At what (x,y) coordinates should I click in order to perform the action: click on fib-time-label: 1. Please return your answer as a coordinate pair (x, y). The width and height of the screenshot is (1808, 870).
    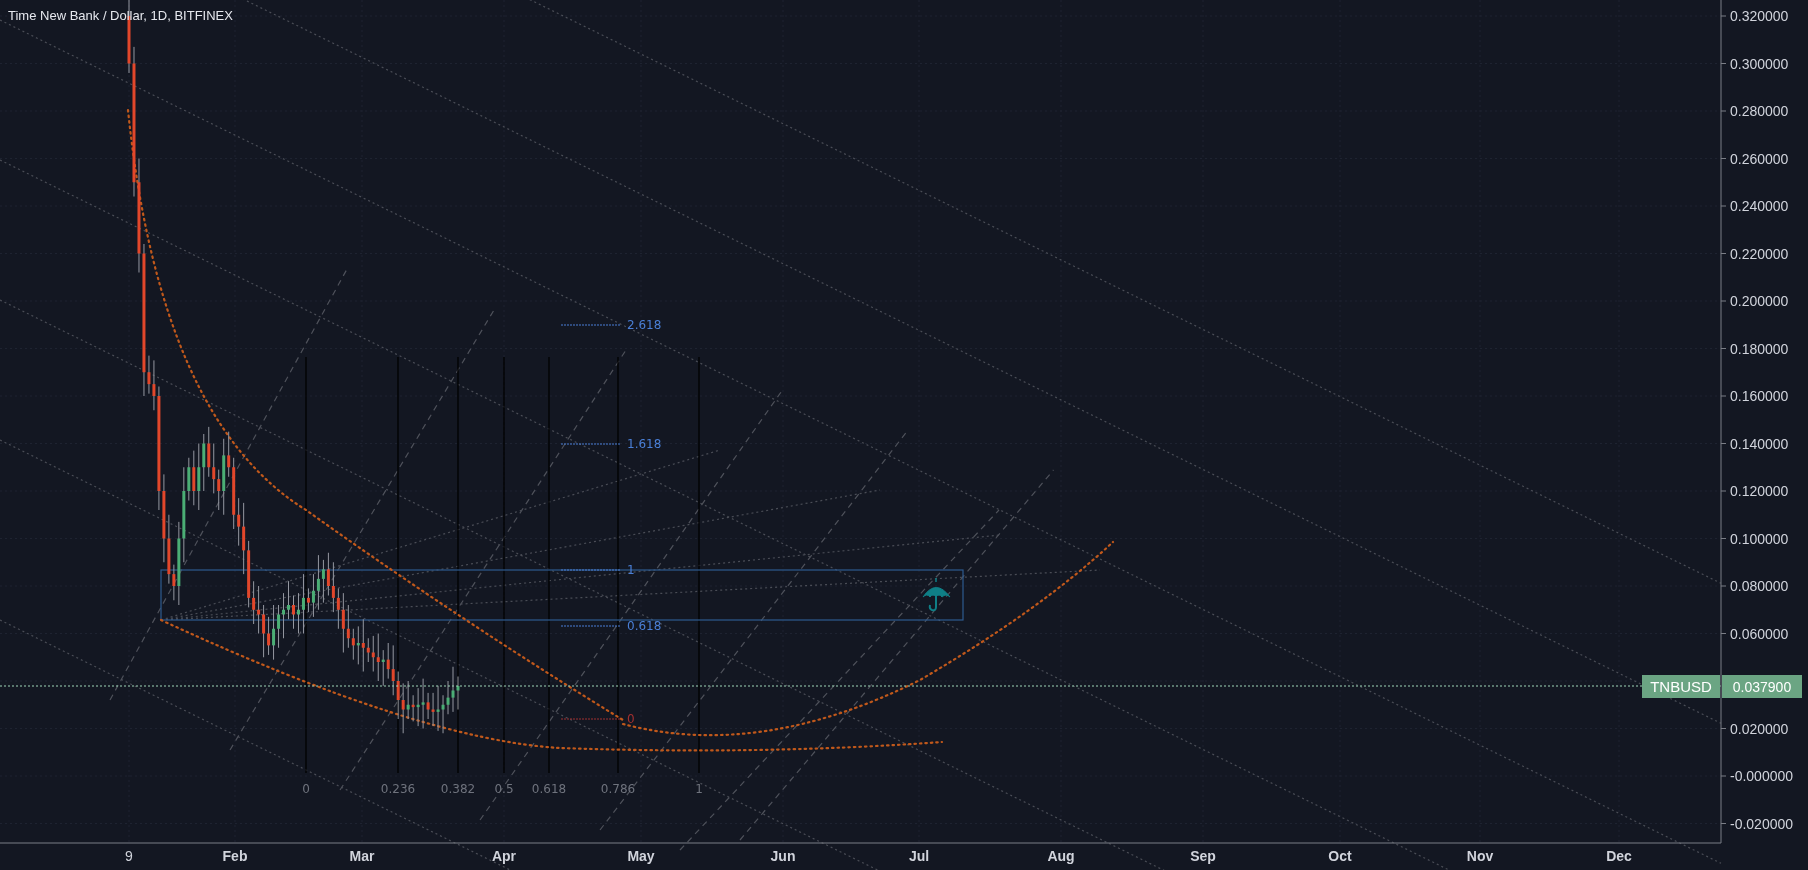
    Looking at the image, I should click on (699, 789).